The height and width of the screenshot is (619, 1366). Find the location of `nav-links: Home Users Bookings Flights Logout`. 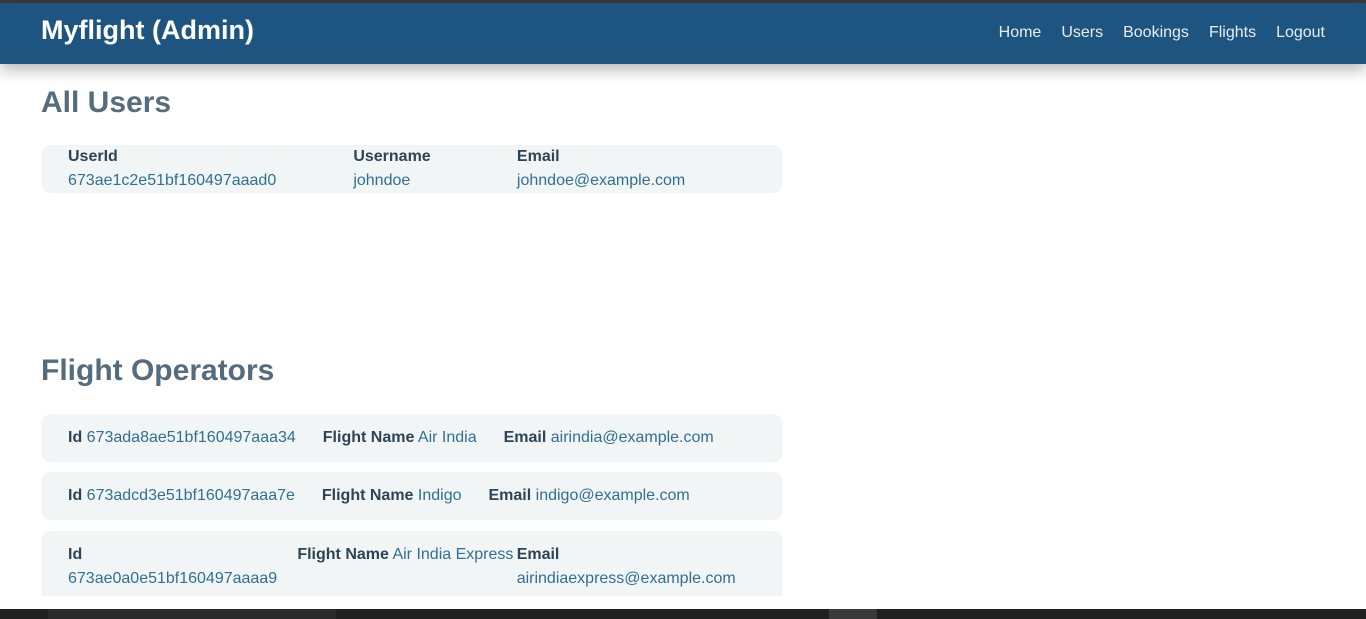

nav-links: Home Users Bookings Flights Logout is located at coordinates (1162, 33).